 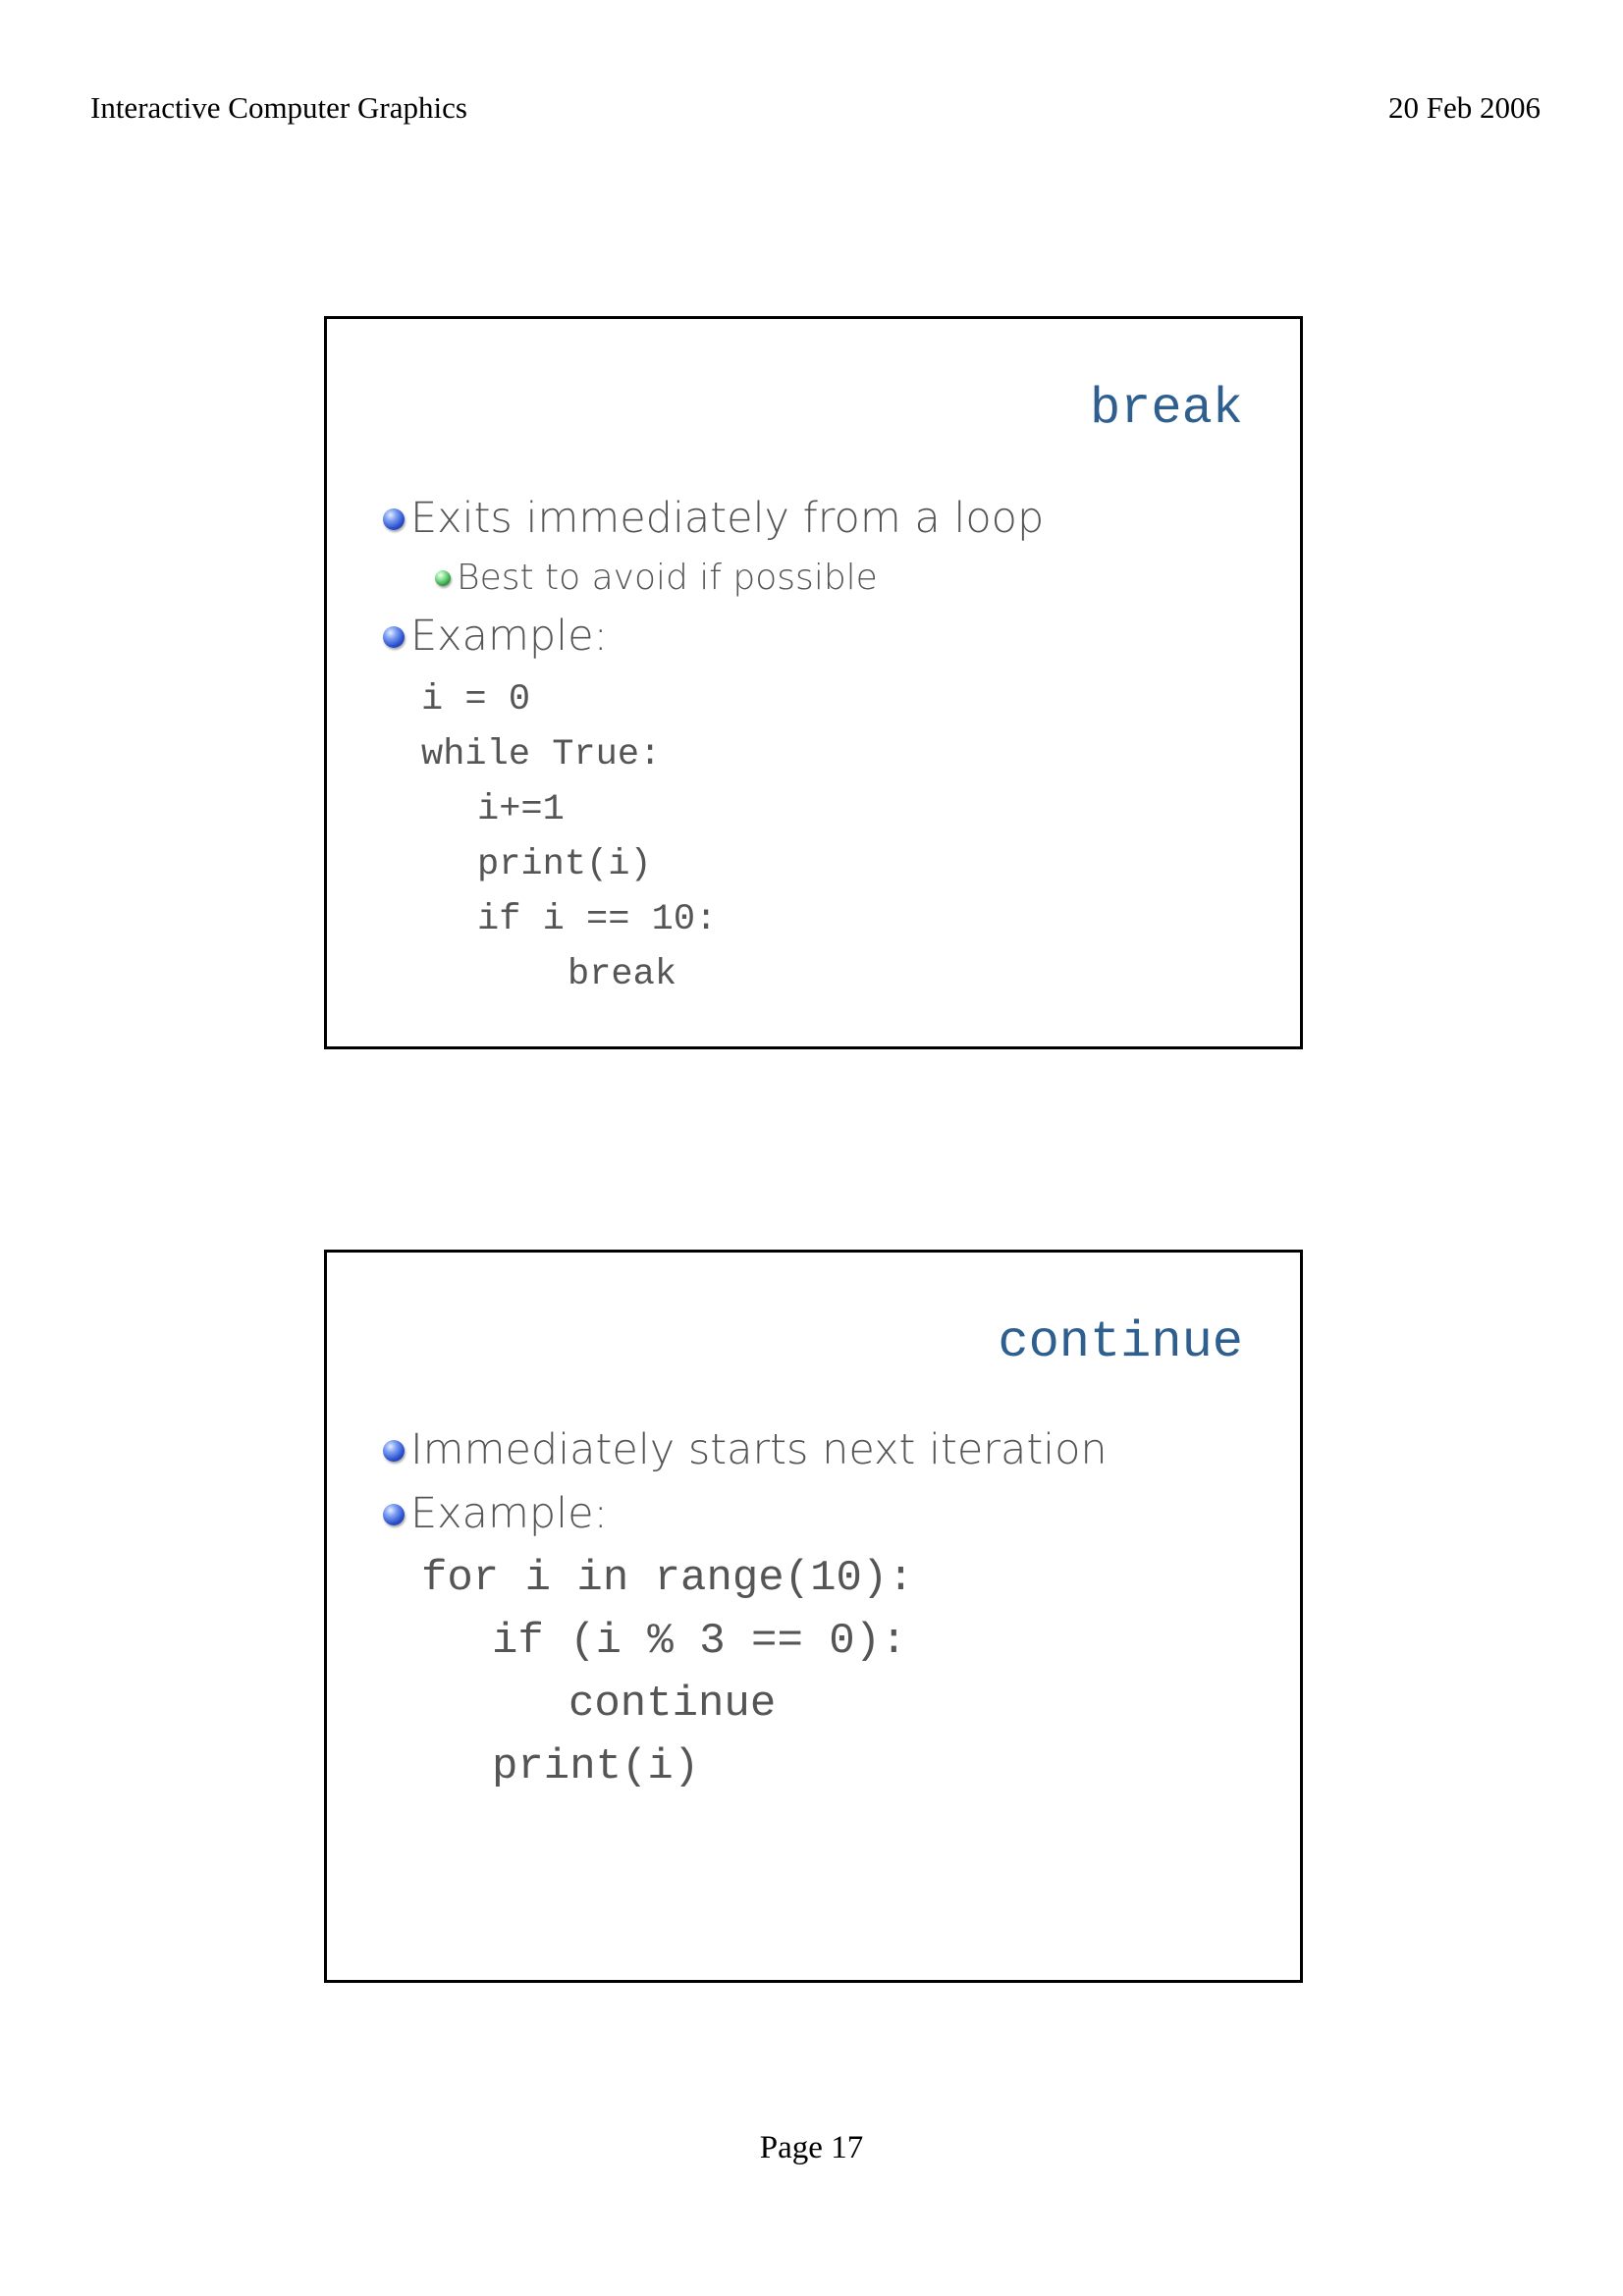 I want to click on document-date: 20 Feb 2006, so click(x=1464, y=108).